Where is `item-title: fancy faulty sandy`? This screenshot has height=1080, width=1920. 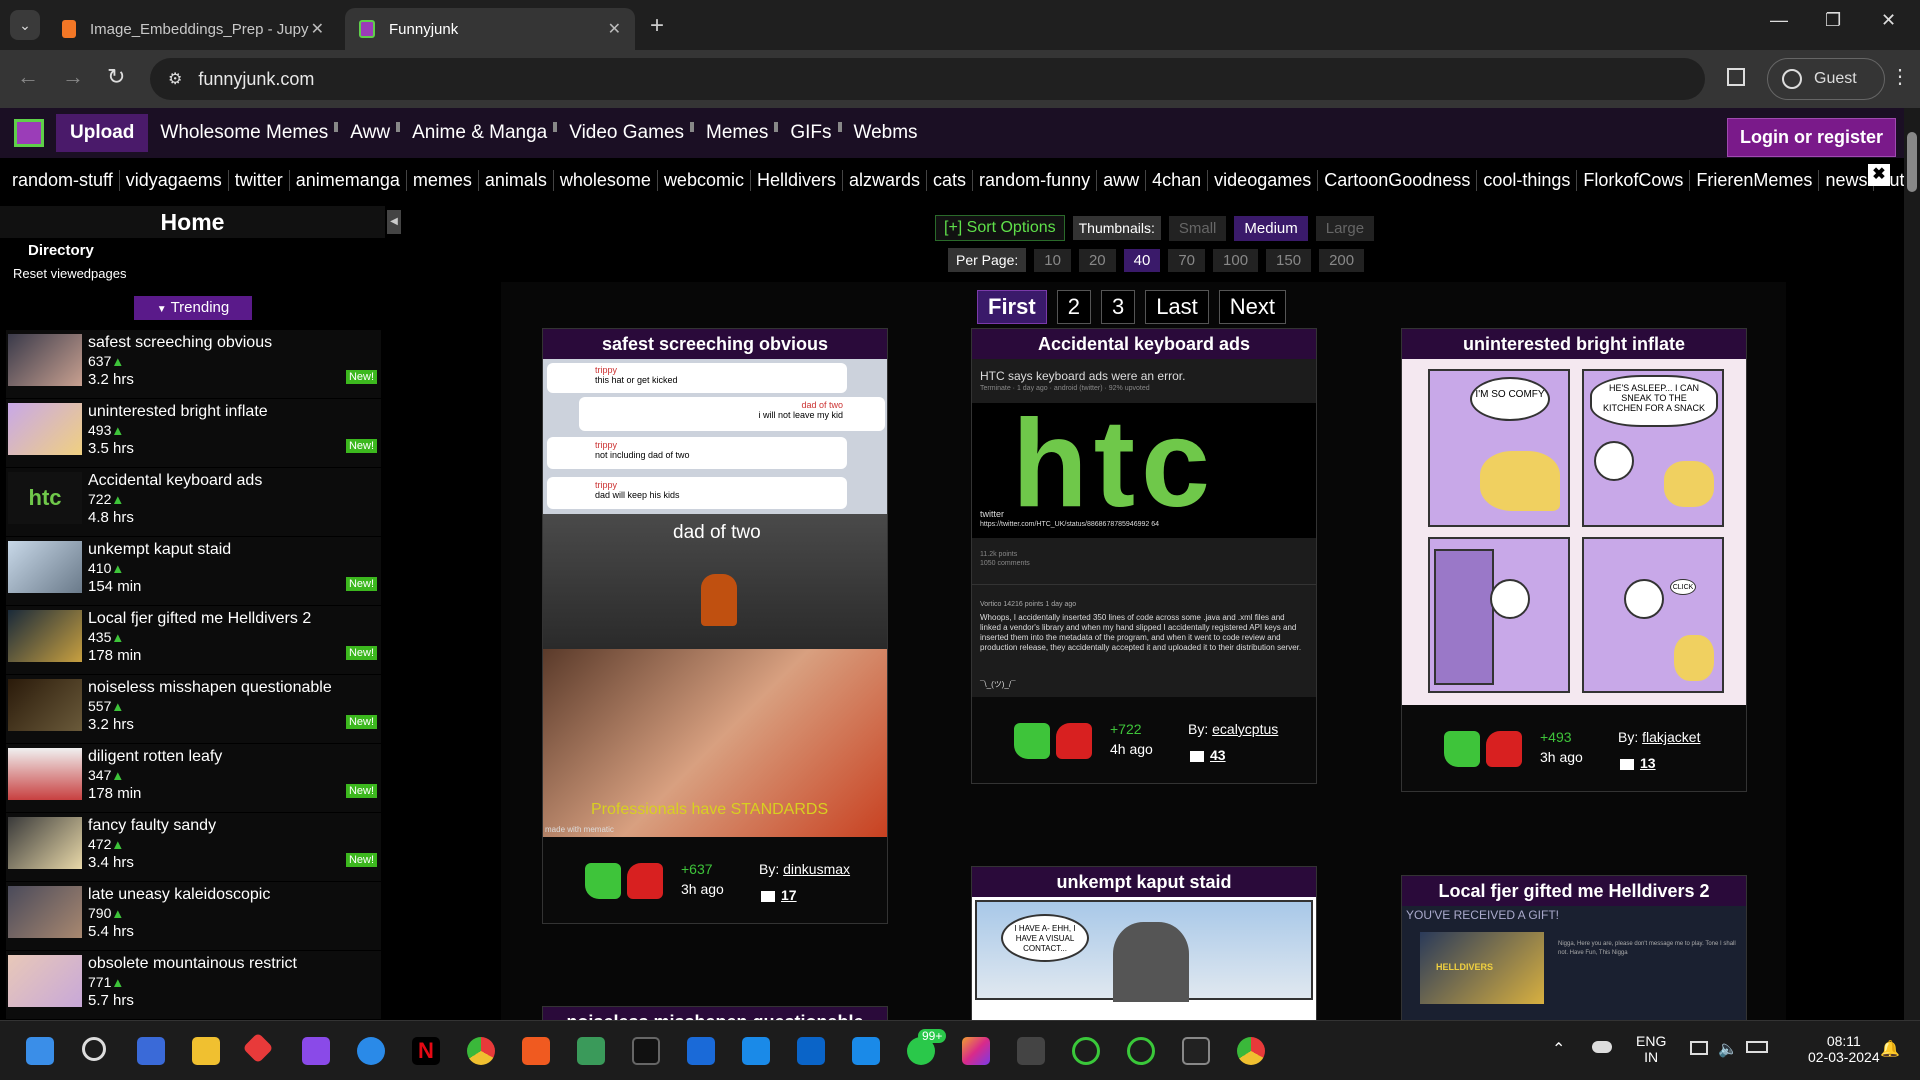 item-title: fancy faulty sandy is located at coordinates (152, 826).